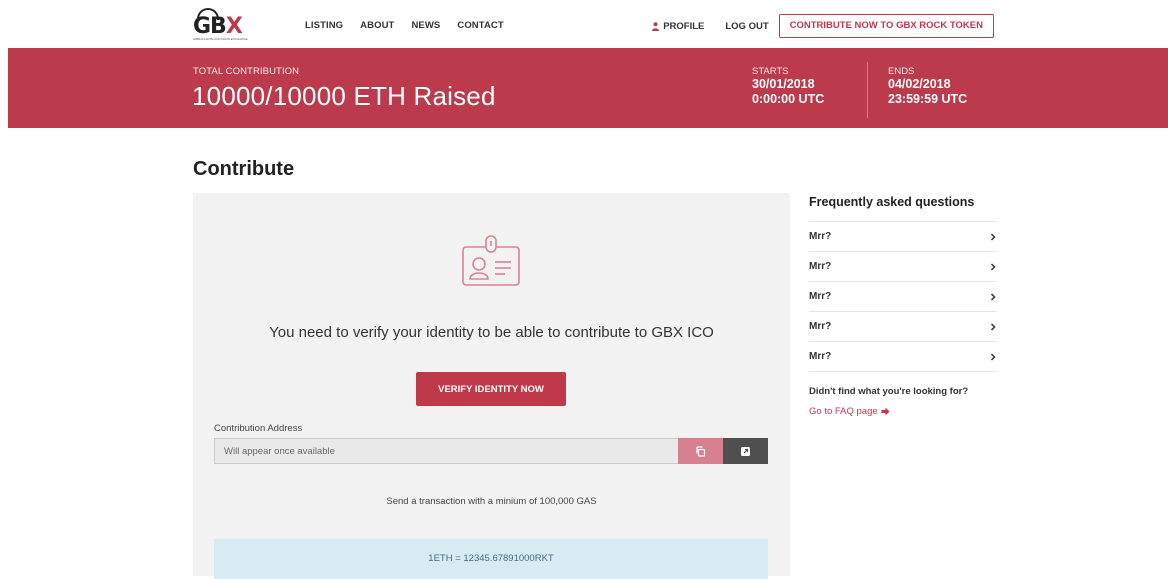 Image resolution: width=1168 pixels, height=579 pixels. What do you see at coordinates (404, 25) in the screenshot?
I see `main-menu: LISTING ABOUT NEWS CONTACT` at bounding box center [404, 25].